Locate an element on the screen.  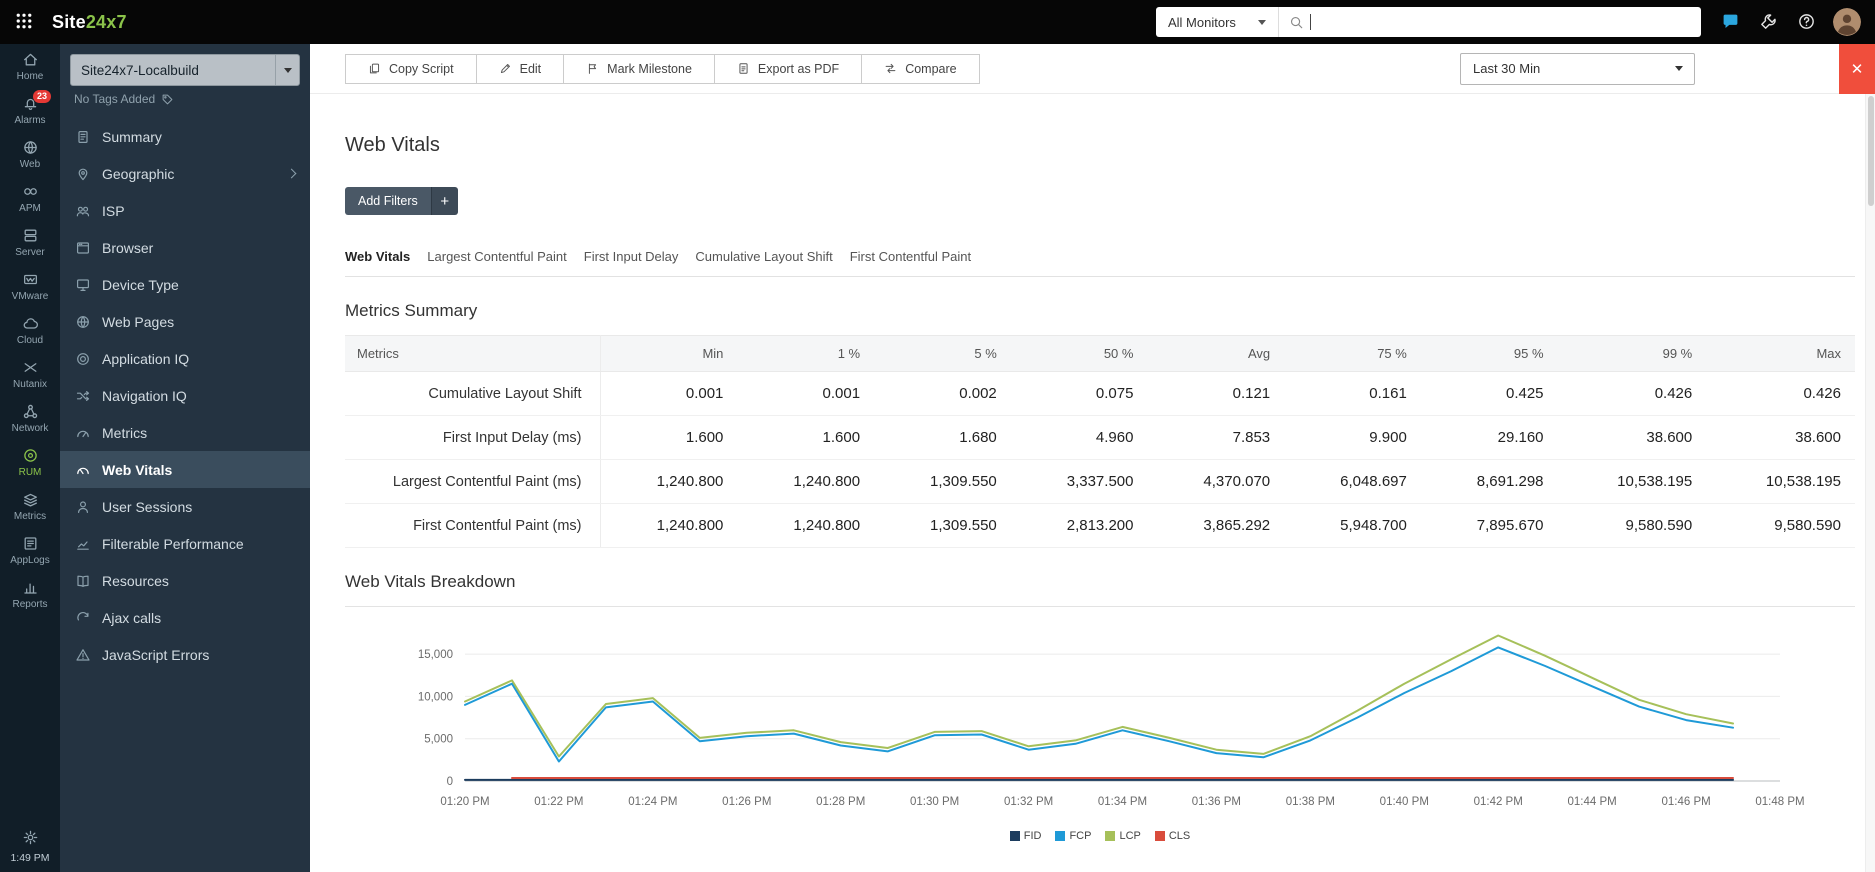
legend-item-fcp: FCP is located at coordinates (1073, 836).